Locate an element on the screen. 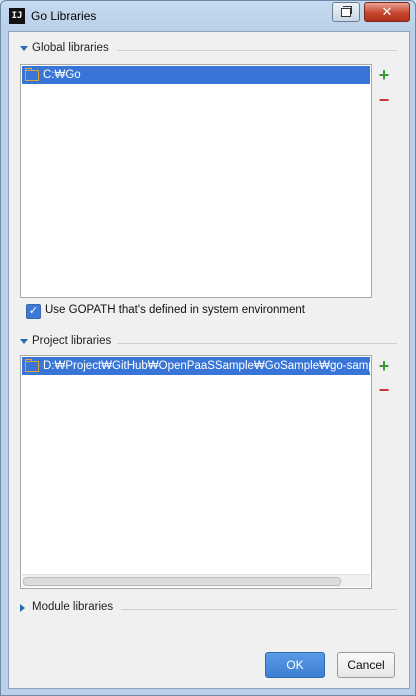 This screenshot has width=416, height=696. remove-project-library-button: − is located at coordinates (384, 392).